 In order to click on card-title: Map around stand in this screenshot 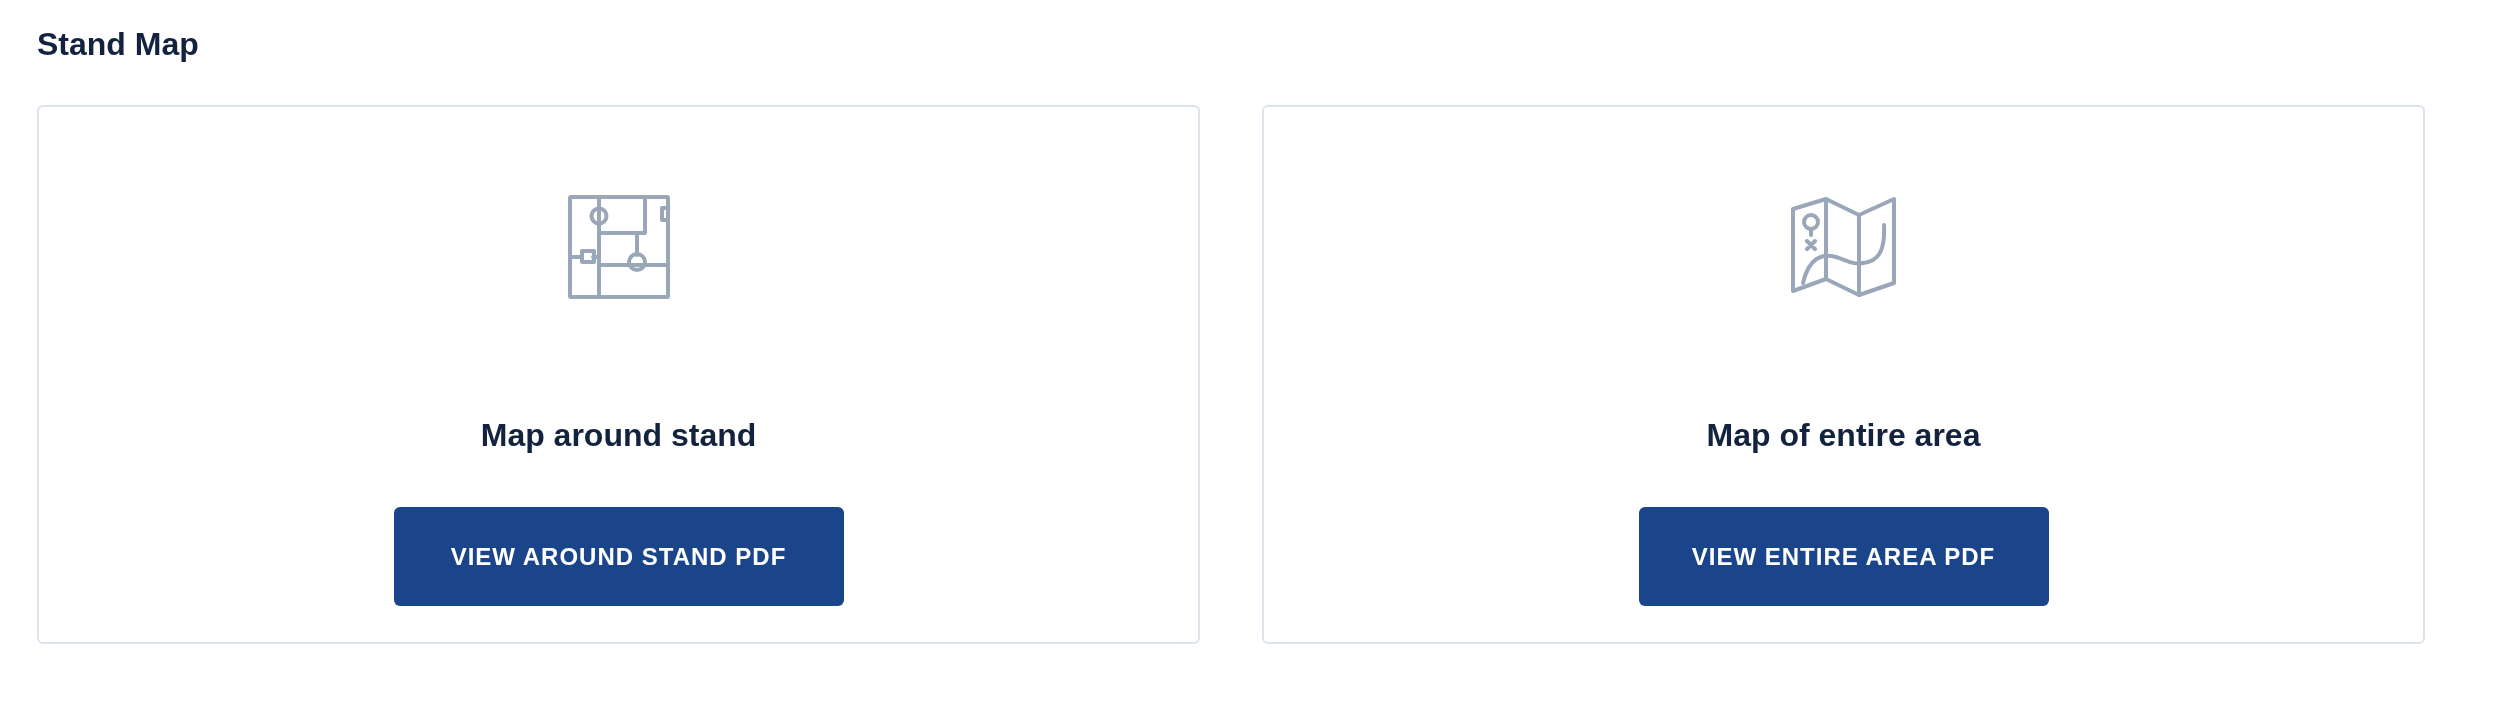, I will do `click(618, 435)`.